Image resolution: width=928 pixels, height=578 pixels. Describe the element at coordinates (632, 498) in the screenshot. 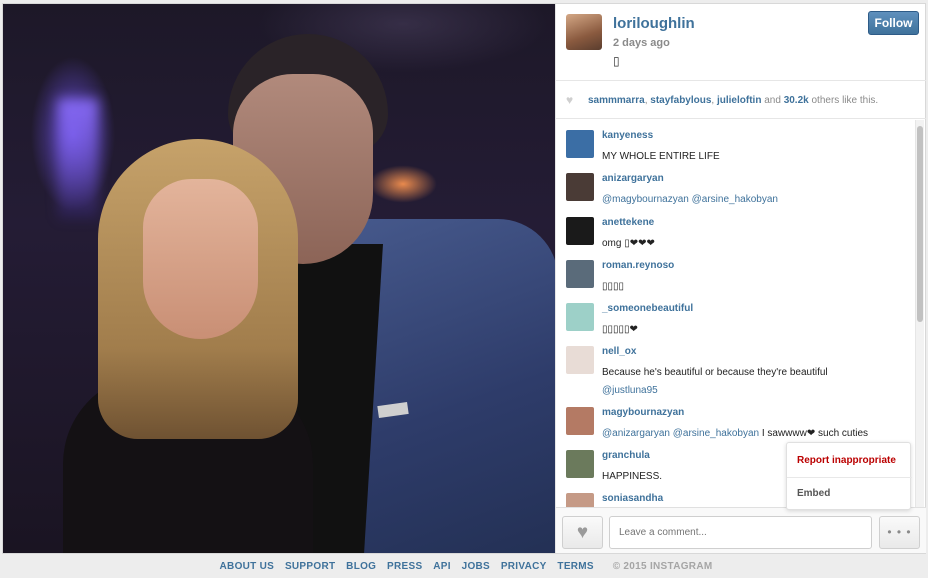

I see `comment-username: soniasandha` at that location.